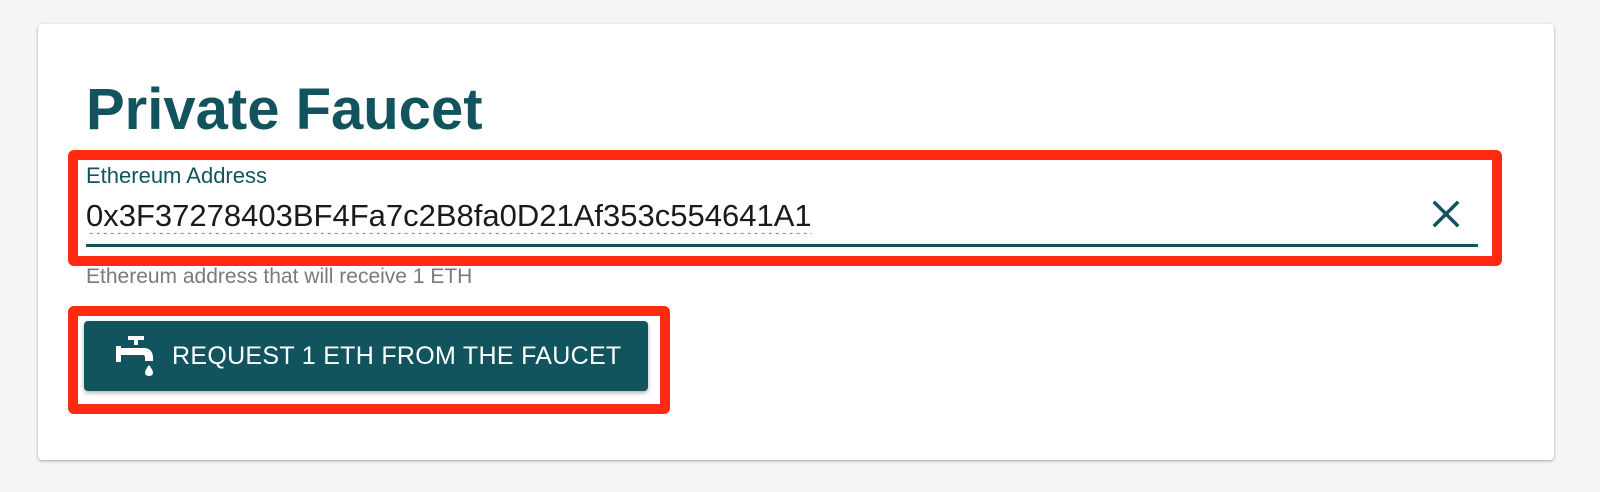  I want to click on clear-address-button, so click(1446, 216).